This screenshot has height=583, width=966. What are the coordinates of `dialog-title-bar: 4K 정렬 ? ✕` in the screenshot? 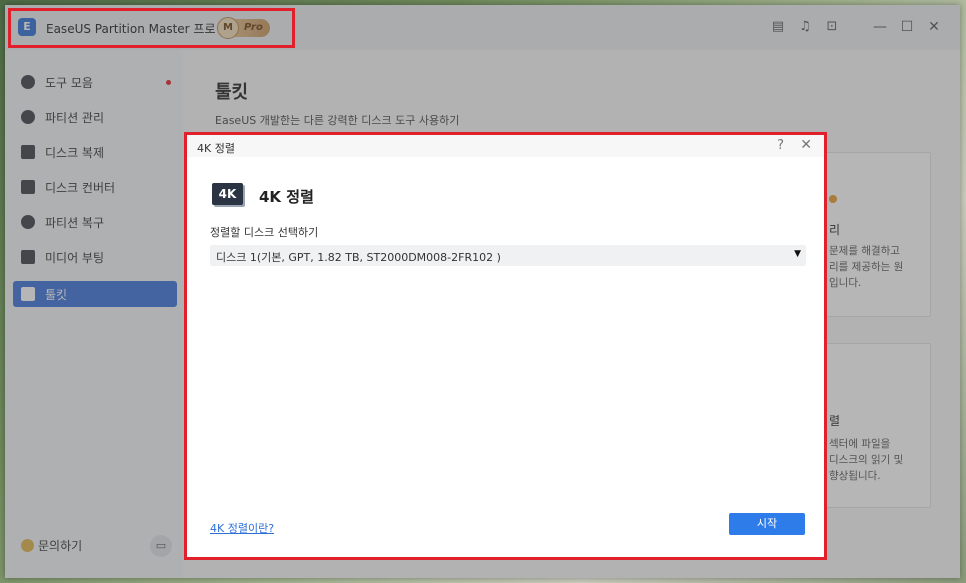 It's located at (505, 146).